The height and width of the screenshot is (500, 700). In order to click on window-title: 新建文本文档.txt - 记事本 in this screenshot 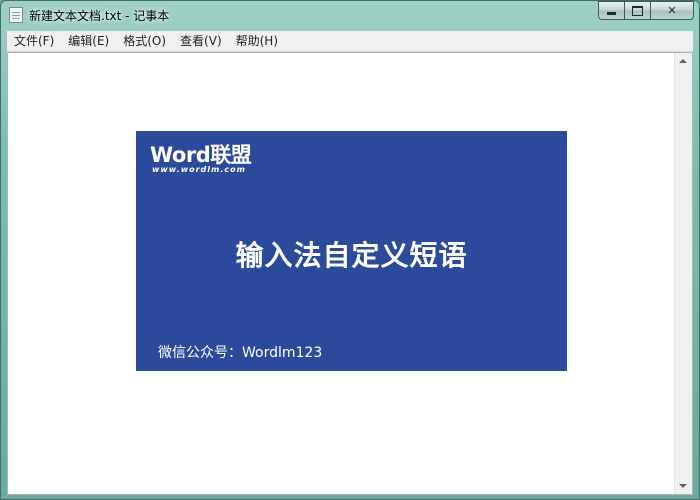, I will do `click(99, 16)`.